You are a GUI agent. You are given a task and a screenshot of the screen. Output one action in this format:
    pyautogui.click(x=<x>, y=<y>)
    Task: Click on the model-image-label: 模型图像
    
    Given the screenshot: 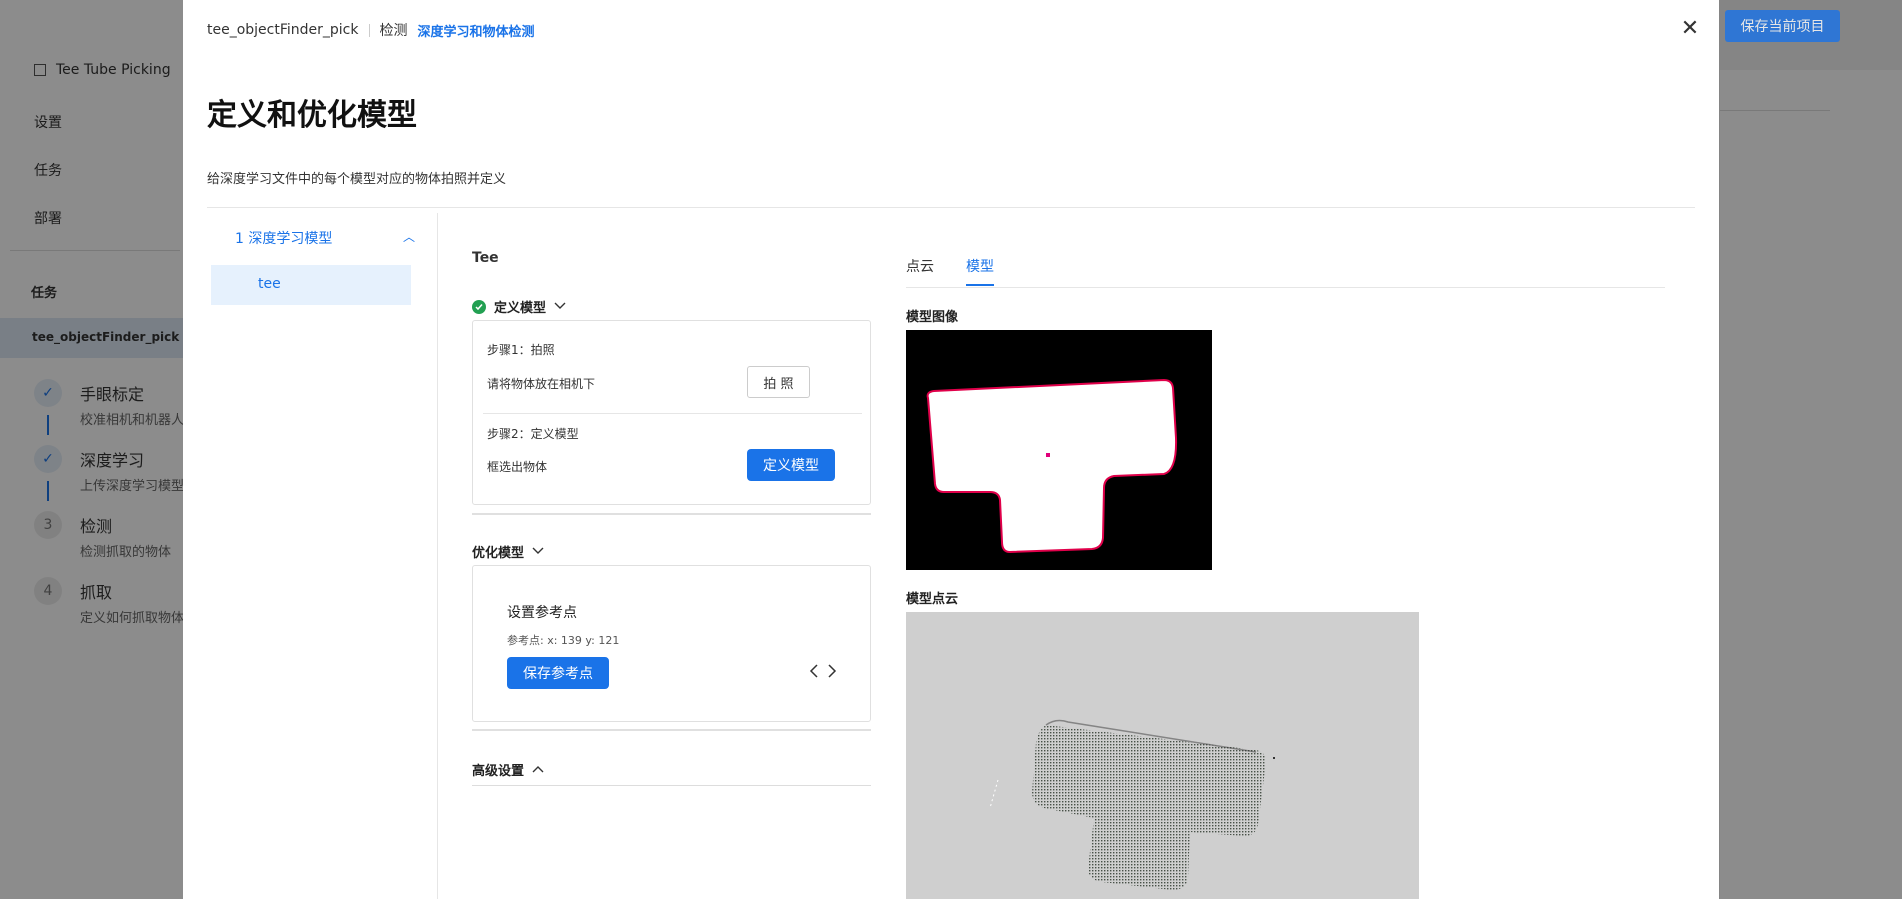 What is the action you would take?
    pyautogui.click(x=932, y=317)
    